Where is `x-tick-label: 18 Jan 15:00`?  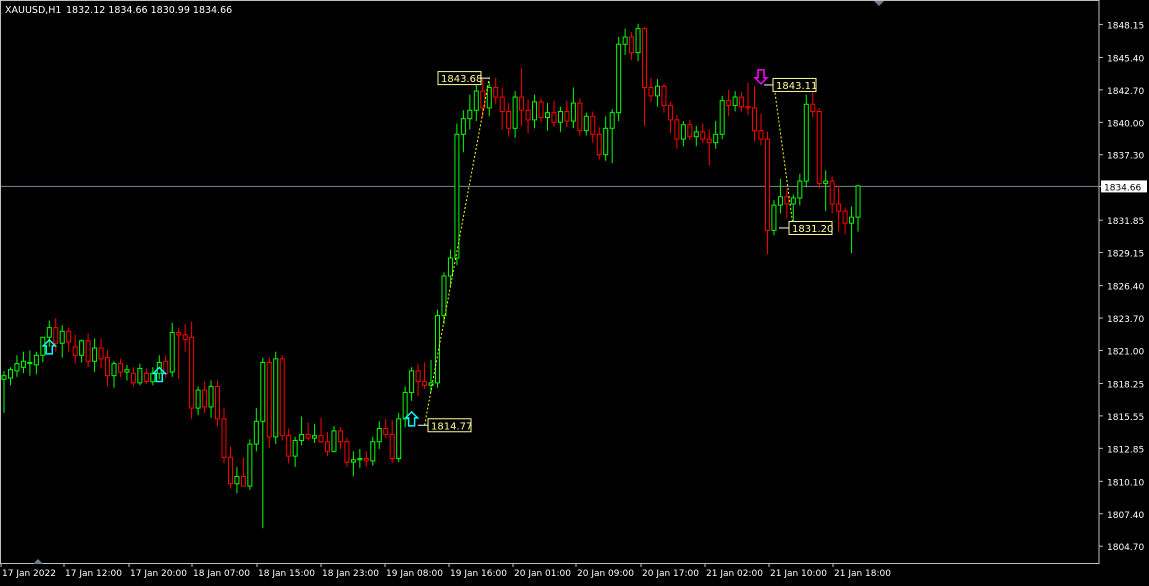
x-tick-label: 18 Jan 15:00 is located at coordinates (286, 574).